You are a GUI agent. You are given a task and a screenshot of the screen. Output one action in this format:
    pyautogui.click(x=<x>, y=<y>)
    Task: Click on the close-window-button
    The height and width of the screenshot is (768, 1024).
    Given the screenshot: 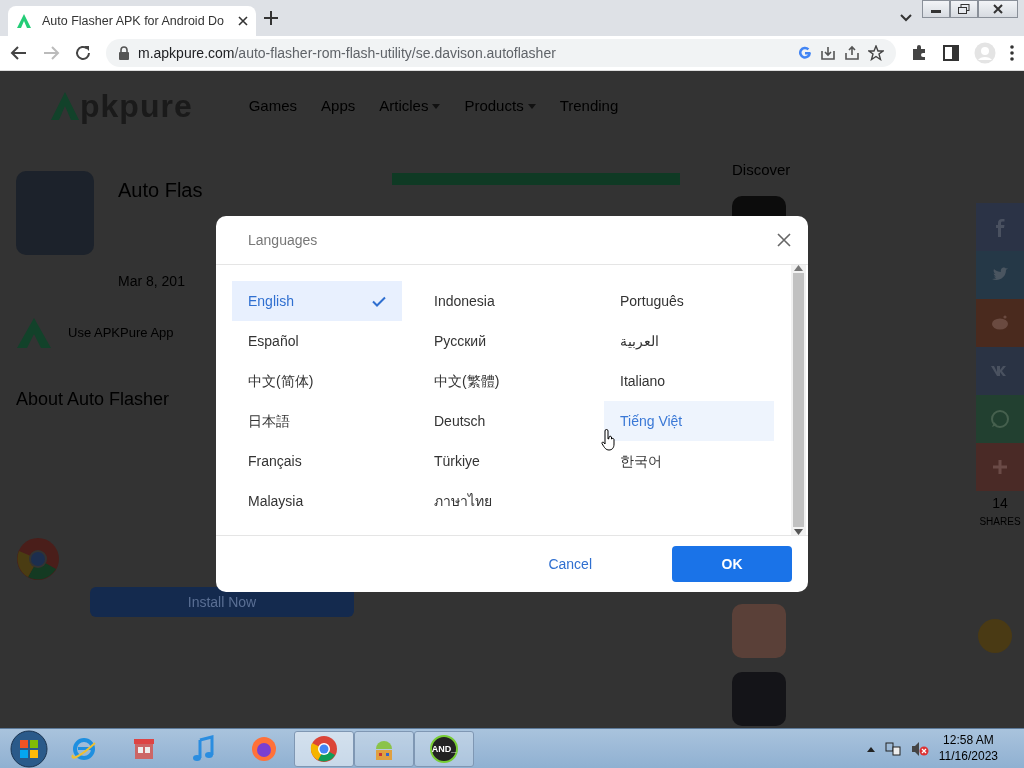 What is the action you would take?
    pyautogui.click(x=998, y=9)
    